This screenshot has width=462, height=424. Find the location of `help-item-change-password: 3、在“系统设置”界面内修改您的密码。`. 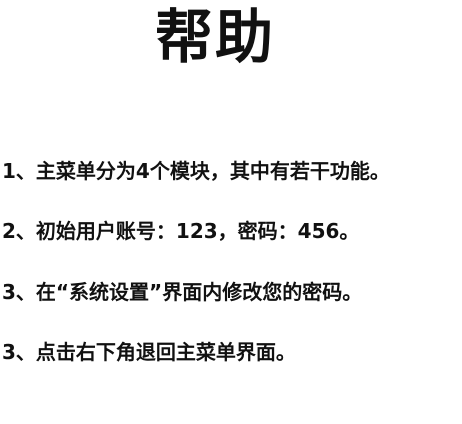

help-item-change-password: 3、在“系统设置”界面内修改您的密码。 is located at coordinates (182, 292).